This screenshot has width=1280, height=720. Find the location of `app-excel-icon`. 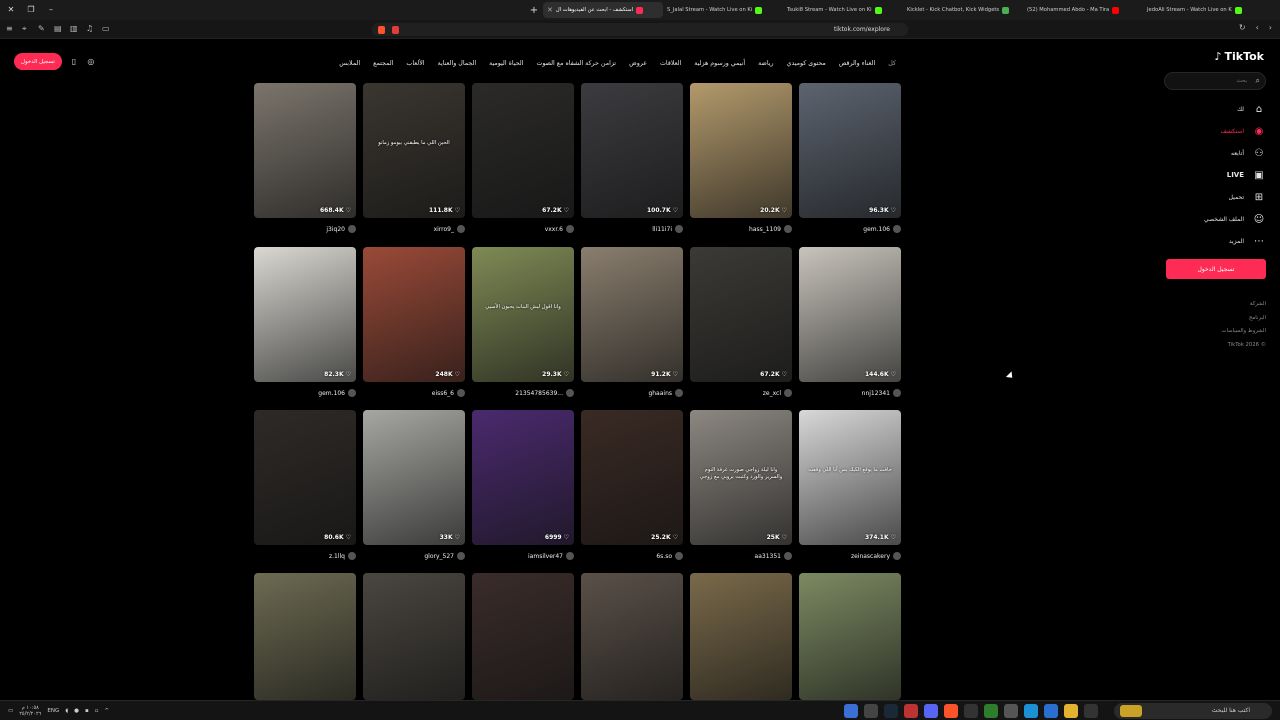

app-excel-icon is located at coordinates (991, 711).